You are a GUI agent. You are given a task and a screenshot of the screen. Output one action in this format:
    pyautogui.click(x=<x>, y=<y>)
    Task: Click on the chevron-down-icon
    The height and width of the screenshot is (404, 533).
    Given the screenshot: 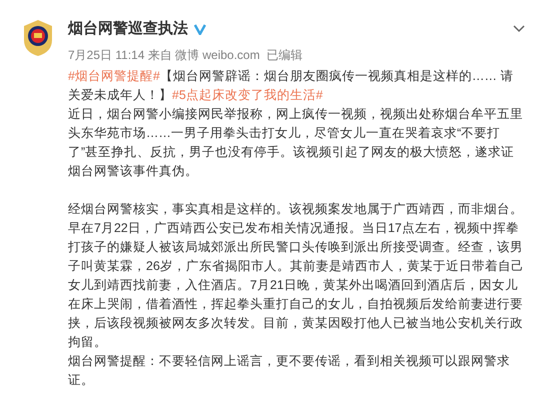 What is the action you would take?
    pyautogui.click(x=519, y=29)
    